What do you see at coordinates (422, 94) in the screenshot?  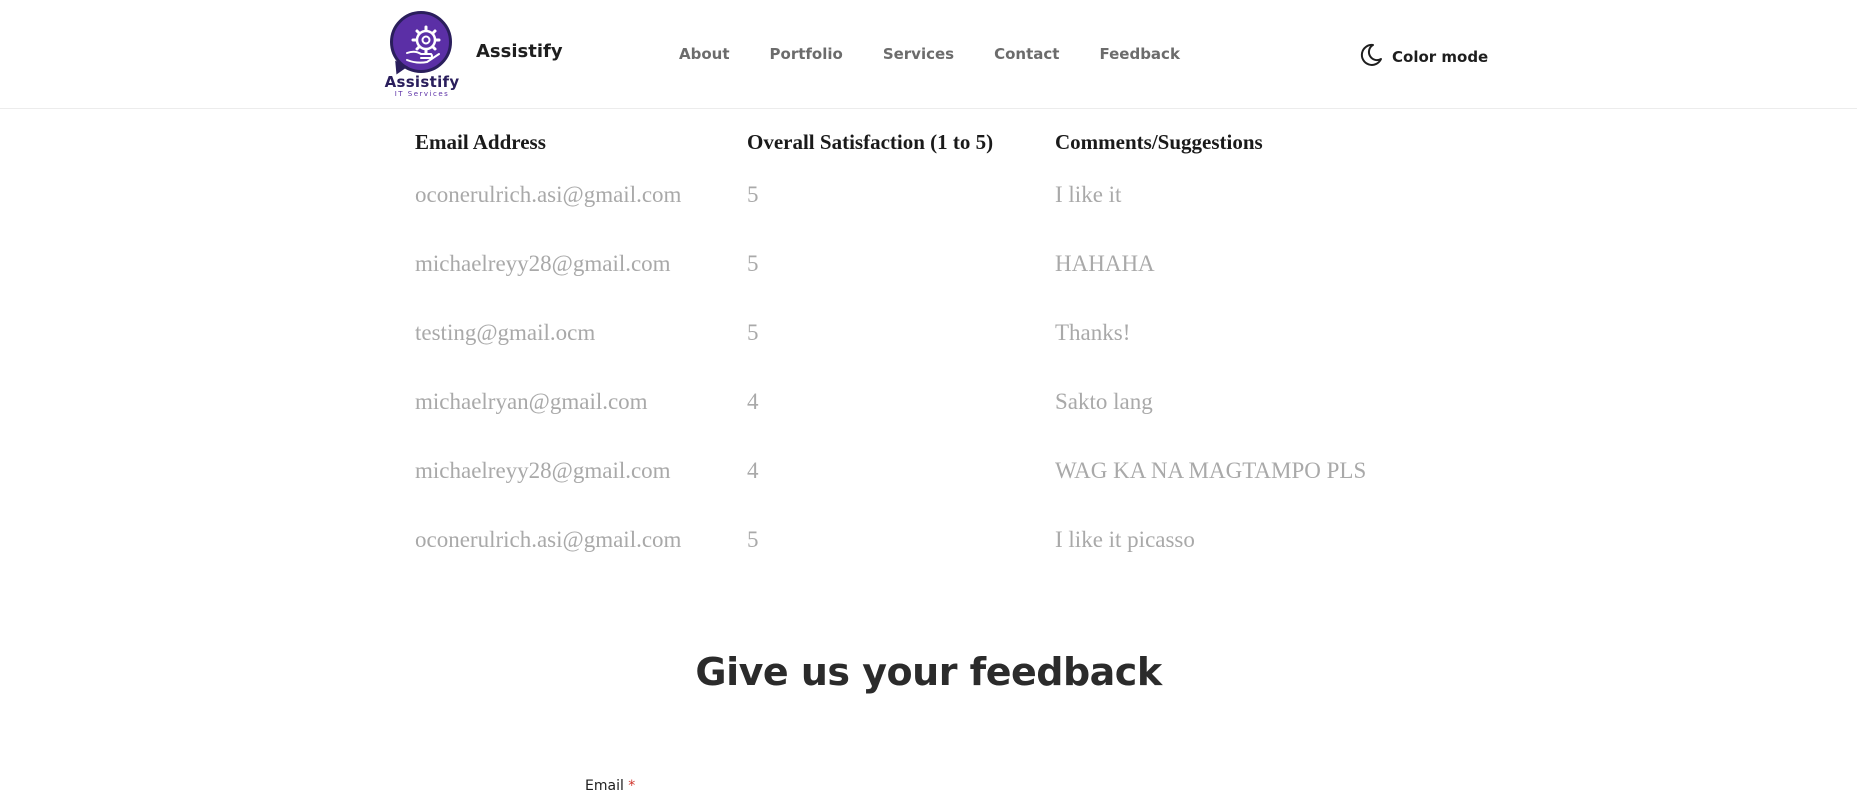 I see `logo-subtext: IT Services` at bounding box center [422, 94].